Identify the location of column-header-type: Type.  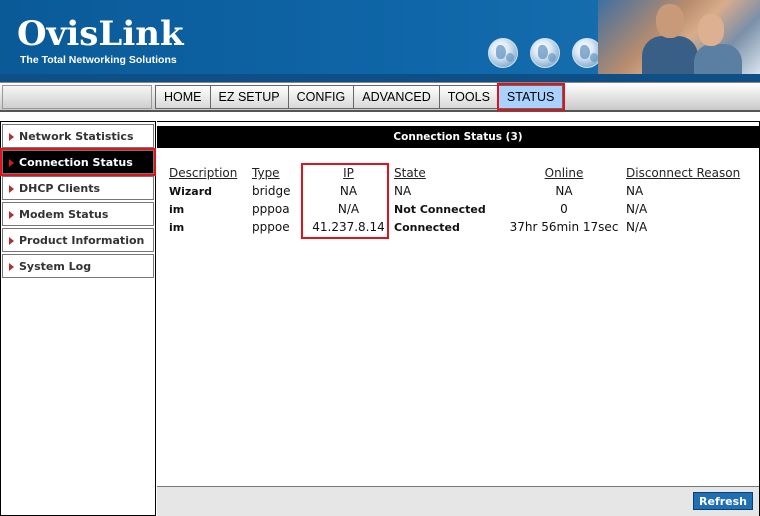
(266, 173).